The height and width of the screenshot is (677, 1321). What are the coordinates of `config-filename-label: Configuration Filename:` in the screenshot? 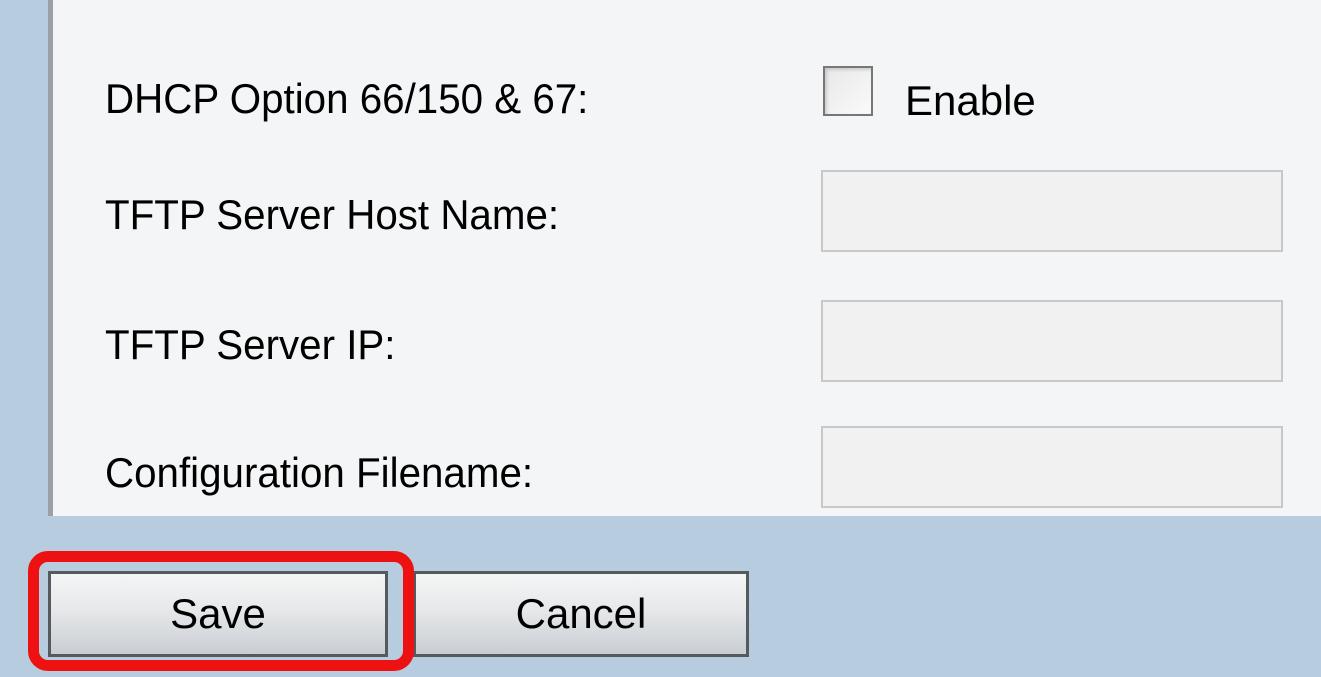 It's located at (319, 472).